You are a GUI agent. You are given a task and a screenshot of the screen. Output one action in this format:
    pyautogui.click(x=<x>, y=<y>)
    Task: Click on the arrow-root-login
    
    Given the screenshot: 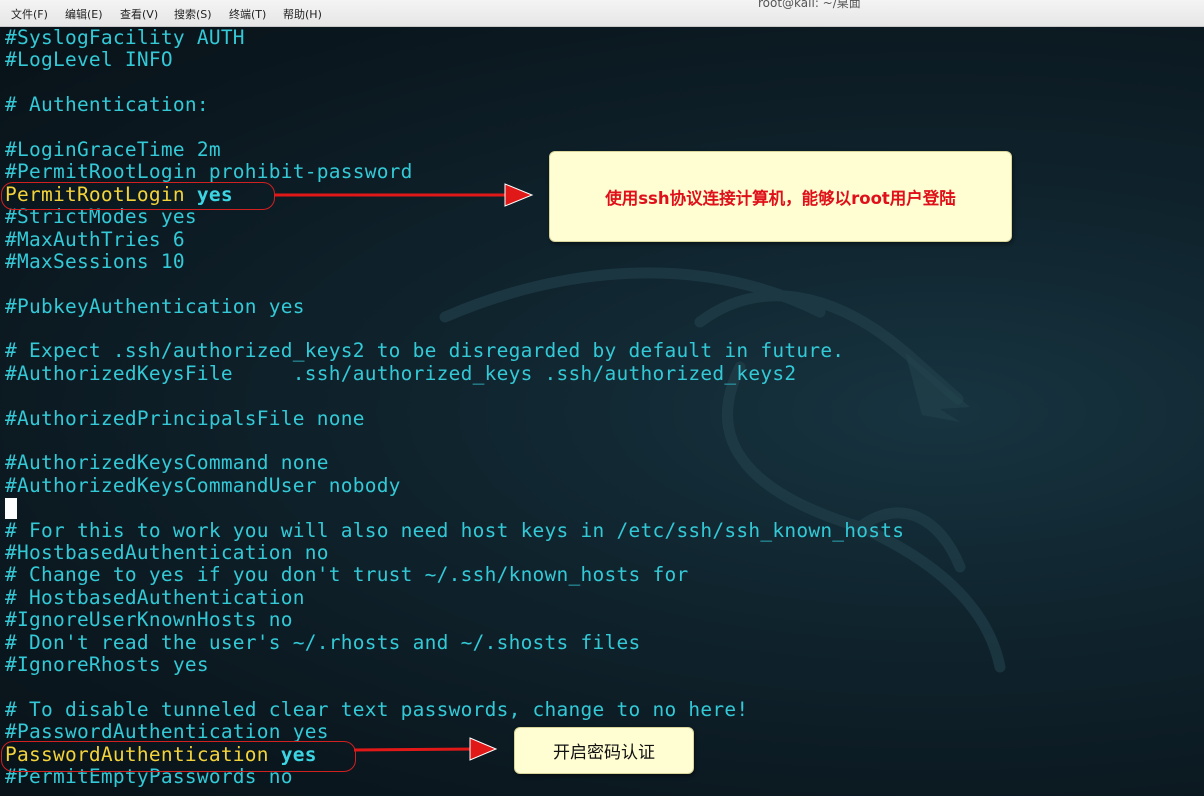 What is the action you would take?
    pyautogui.click(x=404, y=195)
    